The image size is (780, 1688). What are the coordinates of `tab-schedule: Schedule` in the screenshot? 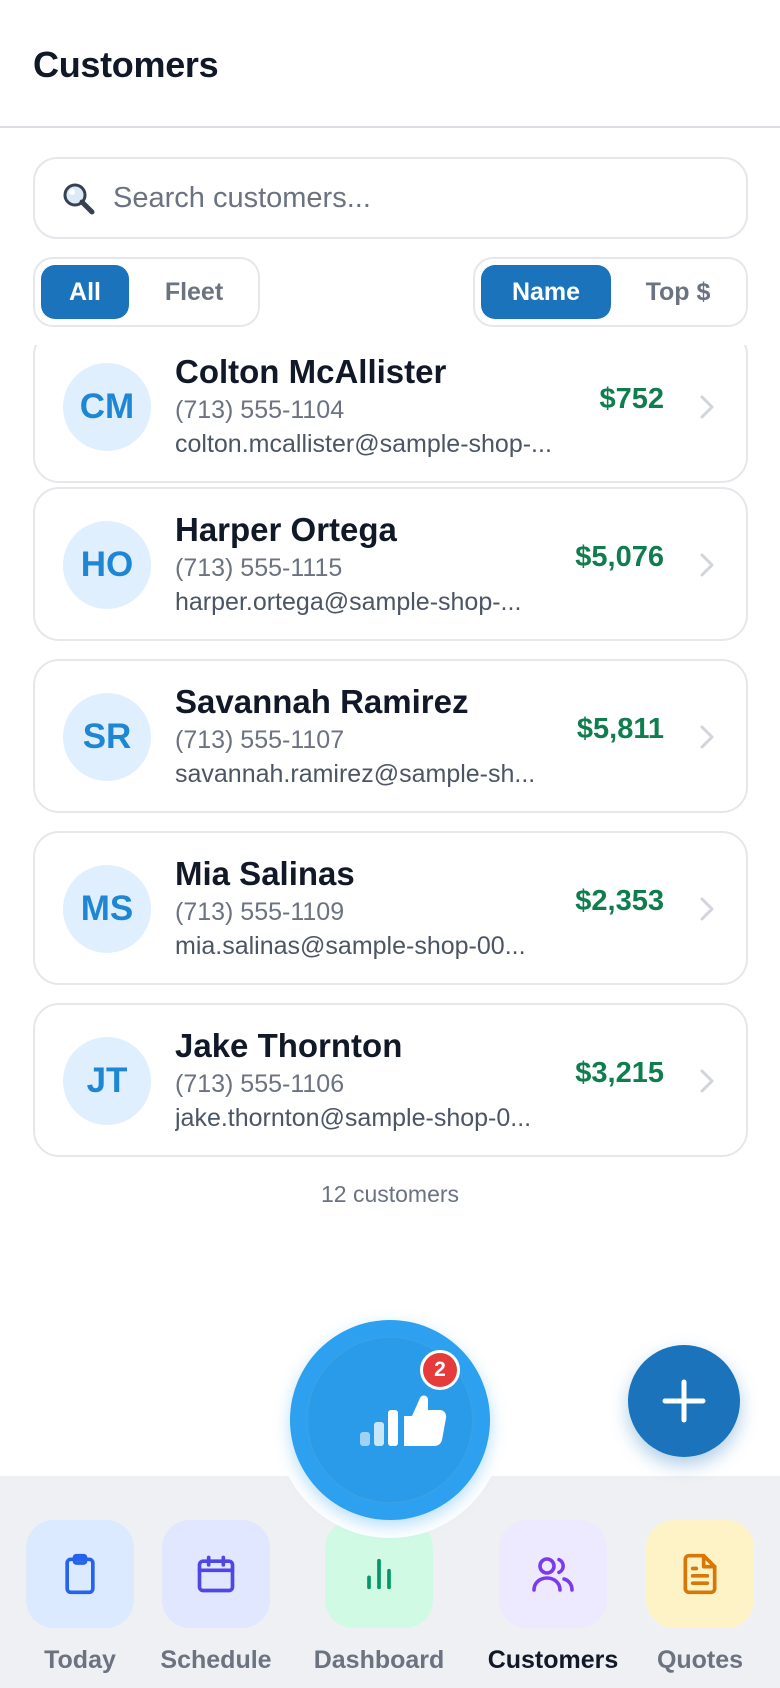 It's located at (208, 1582).